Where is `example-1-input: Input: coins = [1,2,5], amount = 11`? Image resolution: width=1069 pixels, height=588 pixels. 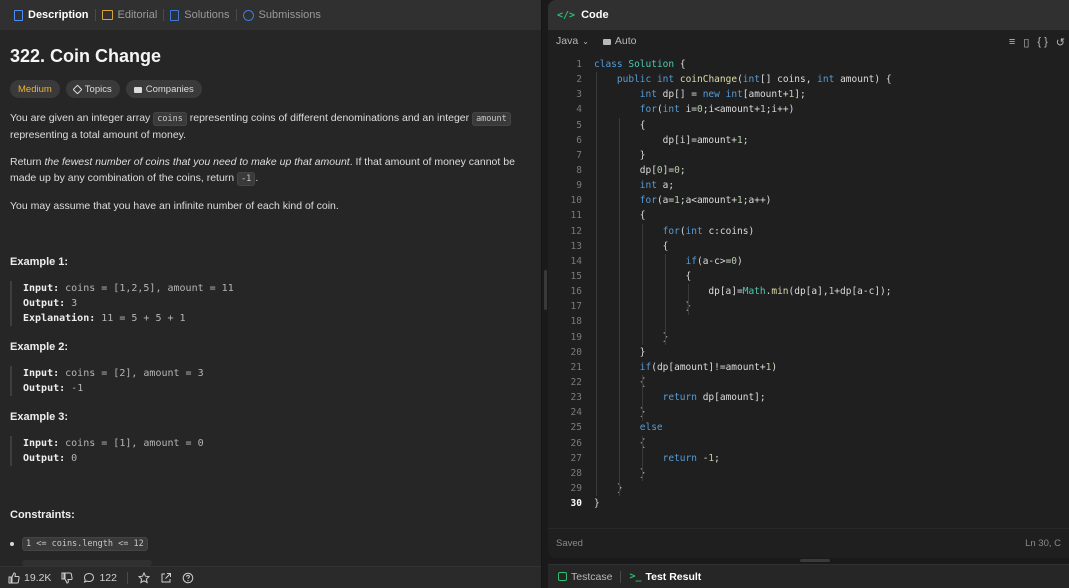
example-1-input: Input: coins = [1,2,5], amount = 11 is located at coordinates (276, 288).